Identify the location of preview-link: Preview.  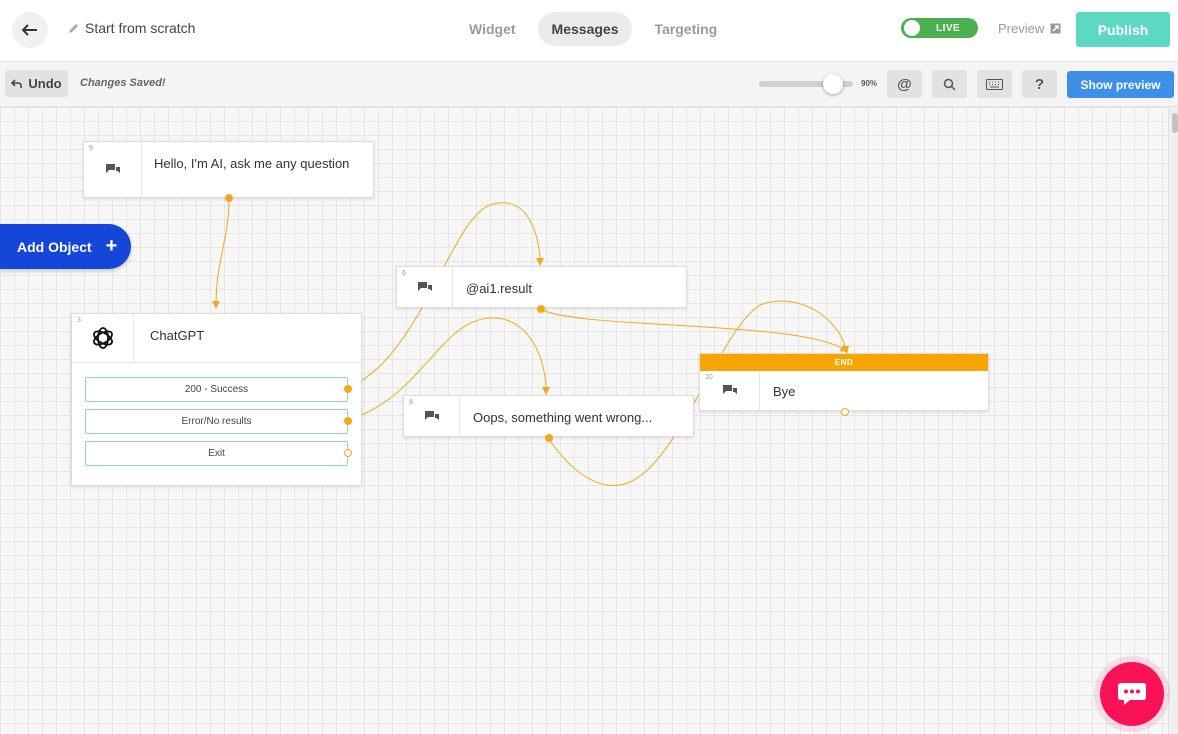
(1029, 28).